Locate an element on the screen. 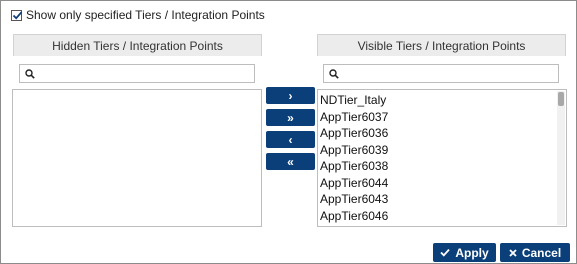 Image resolution: width=577 pixels, height=264 pixels. visible-search-box is located at coordinates (441, 73).